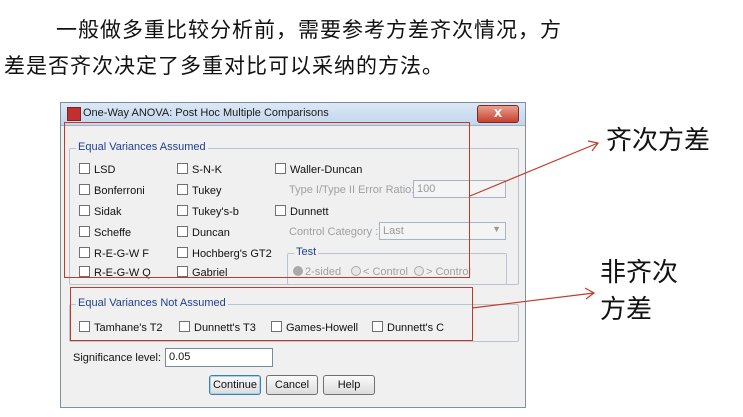 The height and width of the screenshot is (417, 743). Describe the element at coordinates (534, 224) in the screenshot. I see `annotation-arrows` at that location.